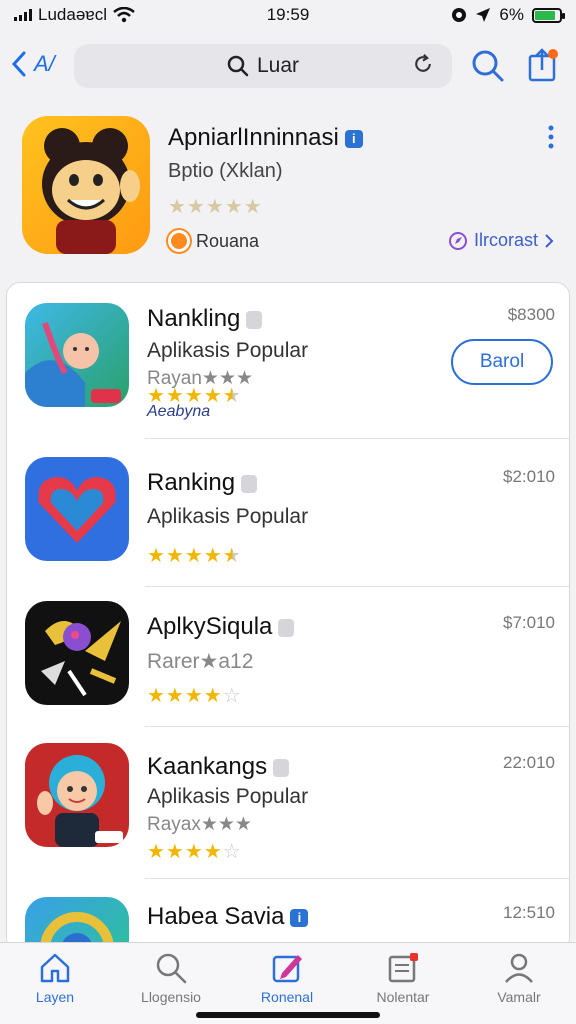 The width and height of the screenshot is (576, 1024). I want to click on nav-bar: A/ Luar, so click(288, 66).